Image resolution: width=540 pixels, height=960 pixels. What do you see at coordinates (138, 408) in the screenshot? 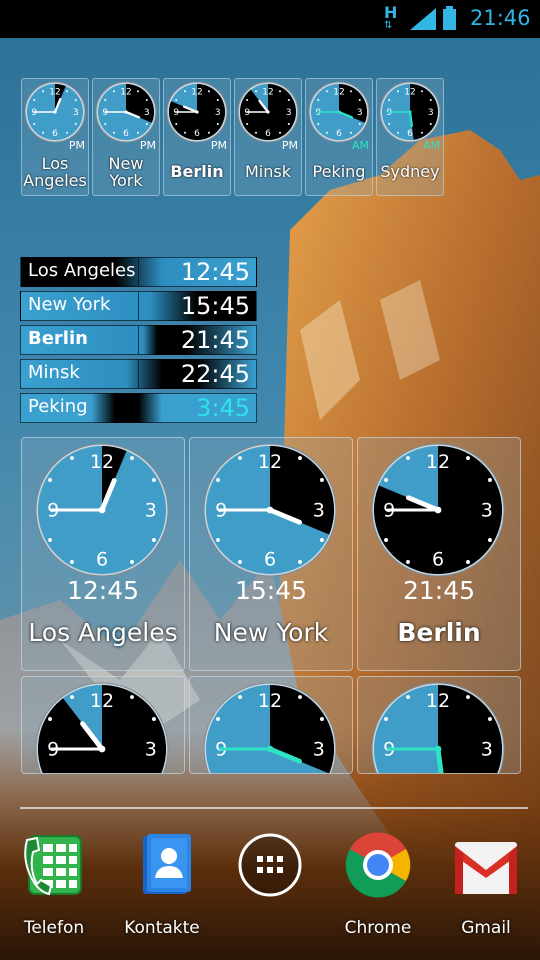
I see `digital-clock-row: Peking 3:45` at bounding box center [138, 408].